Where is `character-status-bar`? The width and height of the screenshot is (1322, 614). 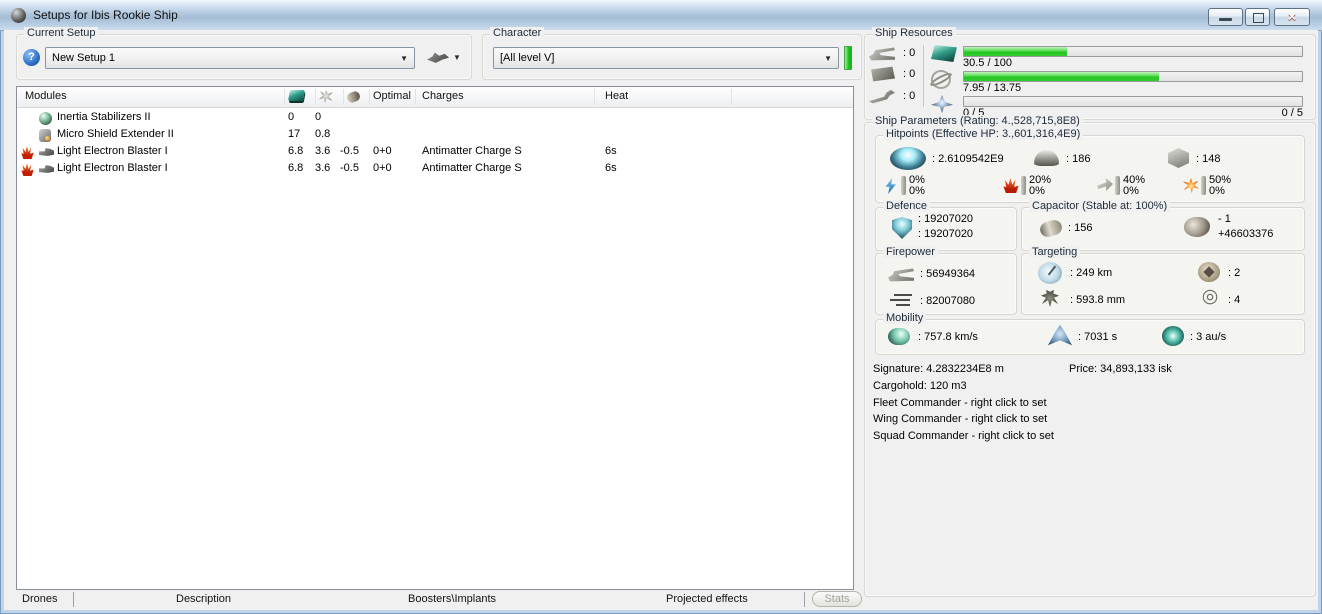 character-status-bar is located at coordinates (848, 58).